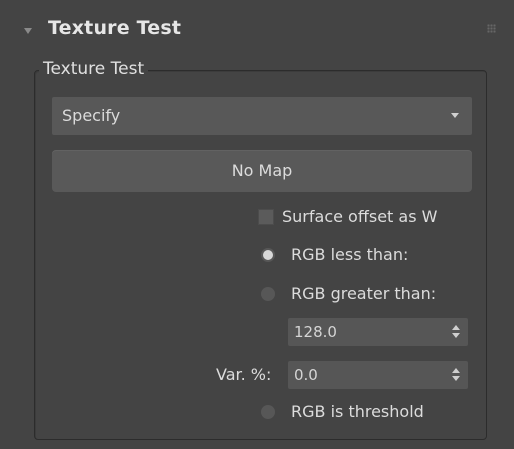 This screenshot has height=449, width=514. Describe the element at coordinates (257, 30) in the screenshot. I see `rollout-header: Texture Test` at that location.